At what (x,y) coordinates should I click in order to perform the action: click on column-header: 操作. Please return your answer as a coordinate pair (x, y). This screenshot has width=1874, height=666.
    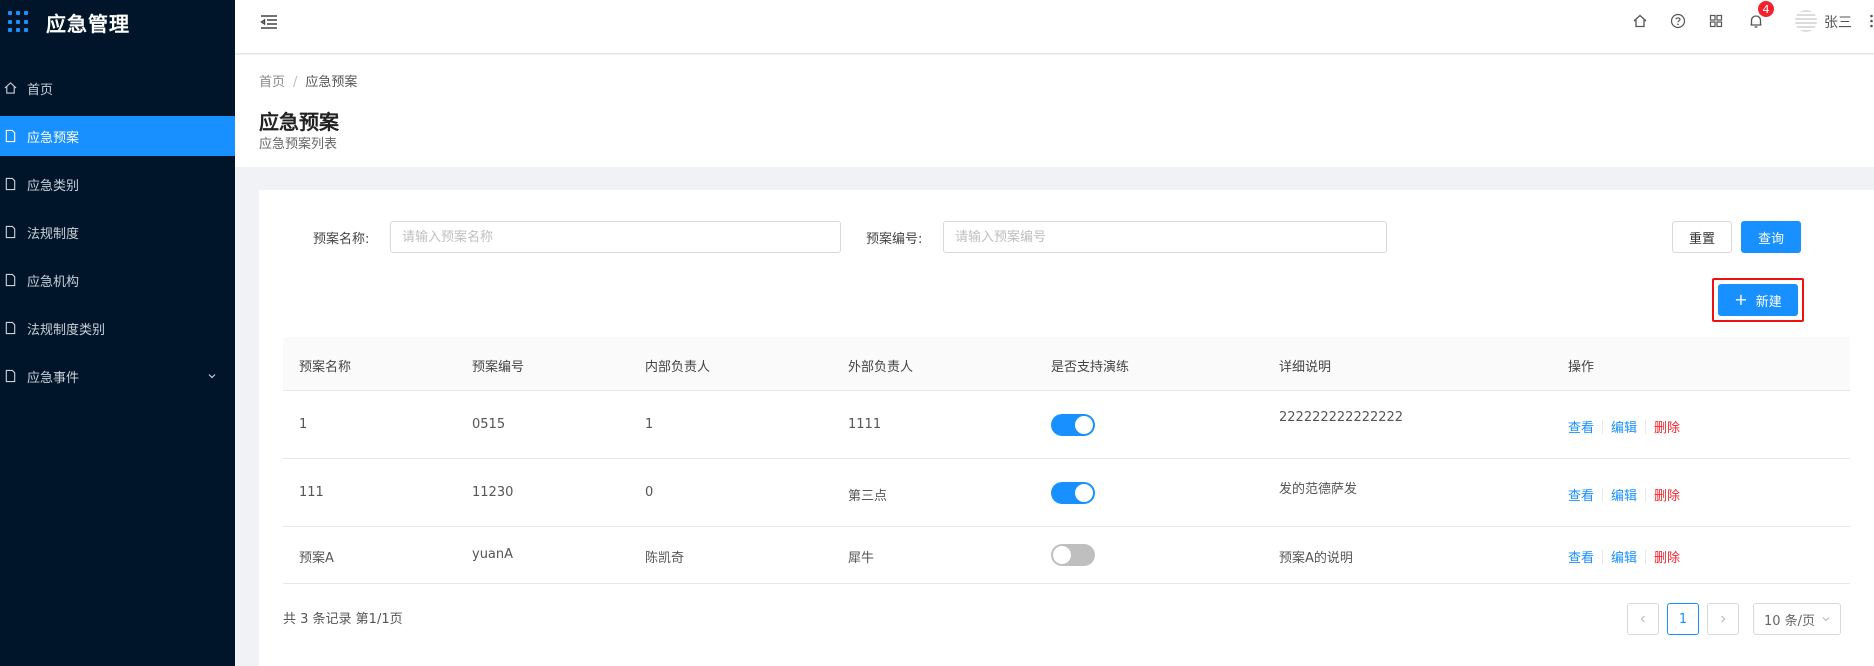
    Looking at the image, I should click on (1581, 367).